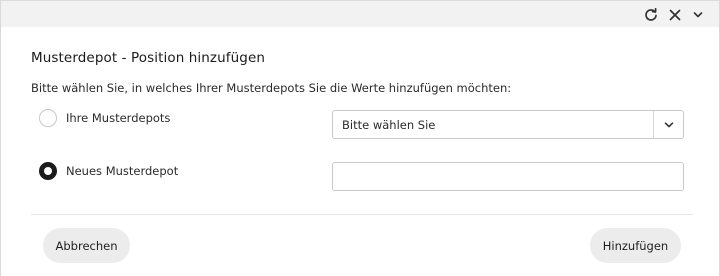 This screenshot has width=720, height=276. Describe the element at coordinates (122, 171) in the screenshot. I see `radio-label-new-depot: Neues Musterdepot` at that location.